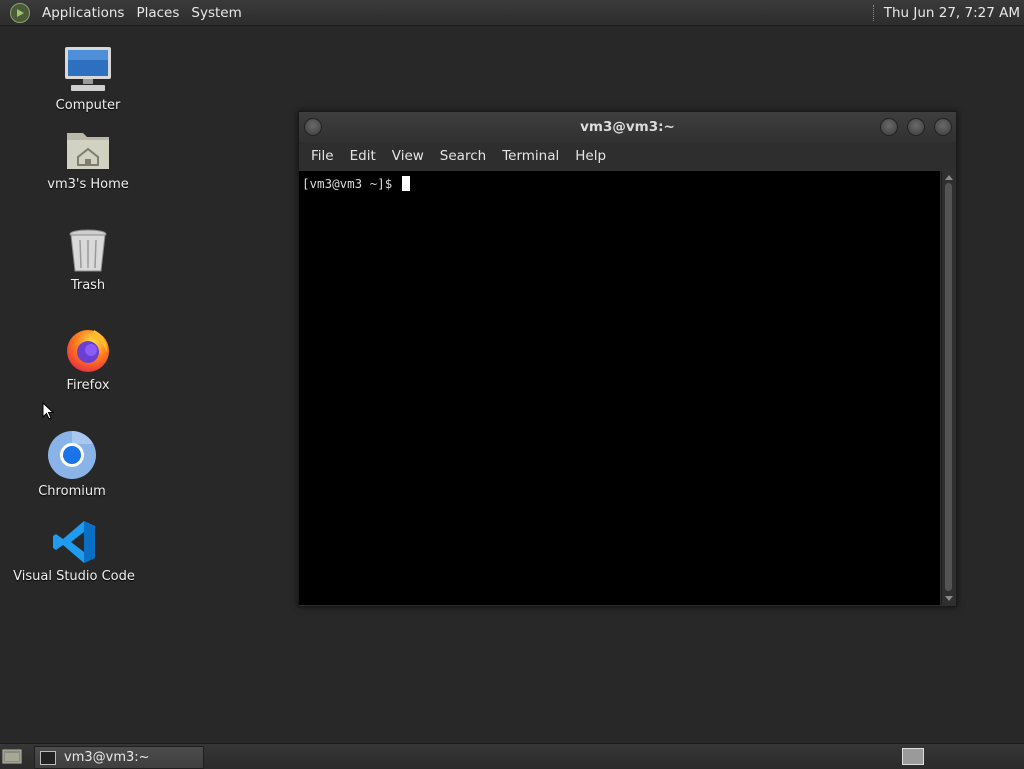 Image resolution: width=1024 pixels, height=769 pixels. Describe the element at coordinates (512, 756) in the screenshot. I see `bottom-panel: vm3@vm3:~` at that location.